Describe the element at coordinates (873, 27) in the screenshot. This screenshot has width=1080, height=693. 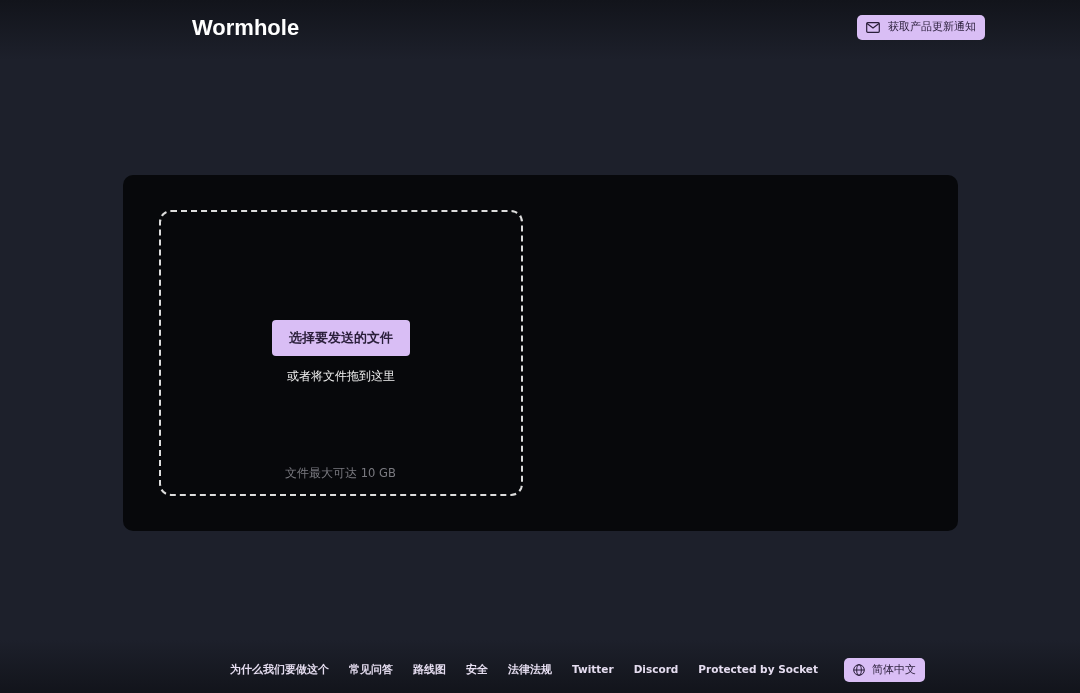
I see `mail-icon` at that location.